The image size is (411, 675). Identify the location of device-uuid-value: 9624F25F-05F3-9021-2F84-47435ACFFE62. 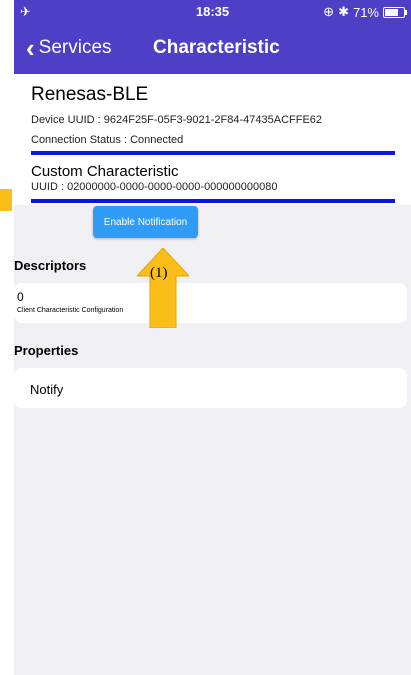
(213, 120).